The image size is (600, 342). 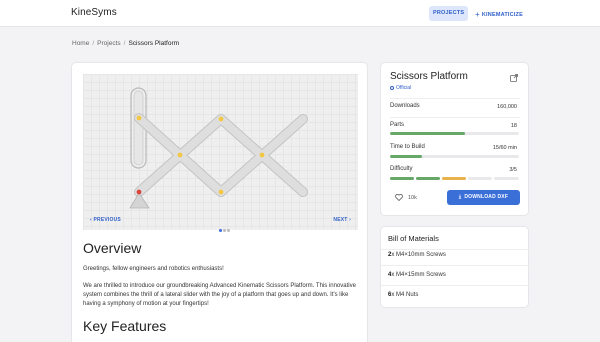 I want to click on downloads-label: Downloads, so click(x=405, y=106).